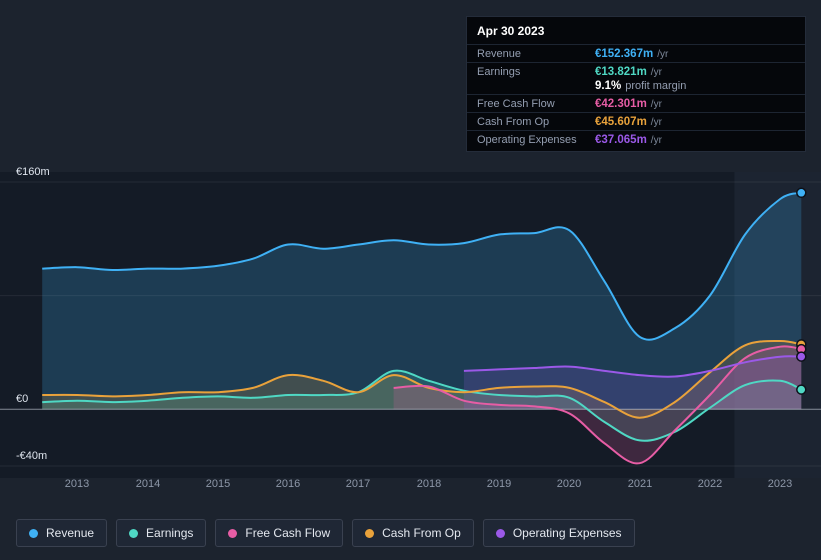 The height and width of the screenshot is (560, 821). I want to click on legend-item-revenue: Revenue, so click(62, 533).